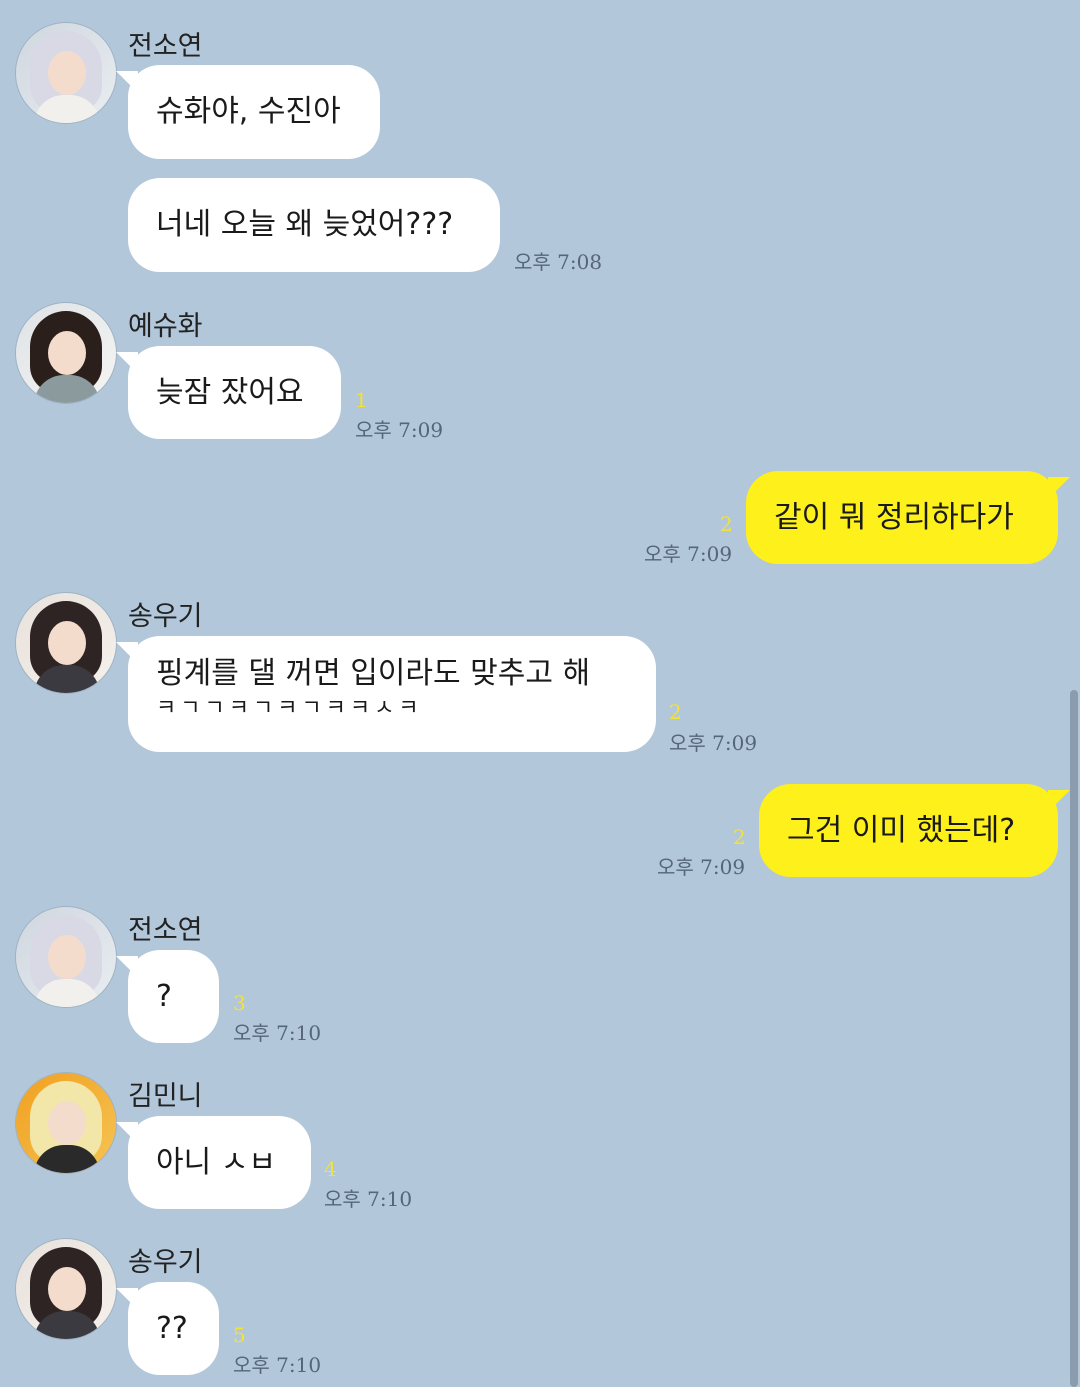  Describe the element at coordinates (248, 112) in the screenshot. I see `message-bubble: 슈화야, 수진아` at that location.